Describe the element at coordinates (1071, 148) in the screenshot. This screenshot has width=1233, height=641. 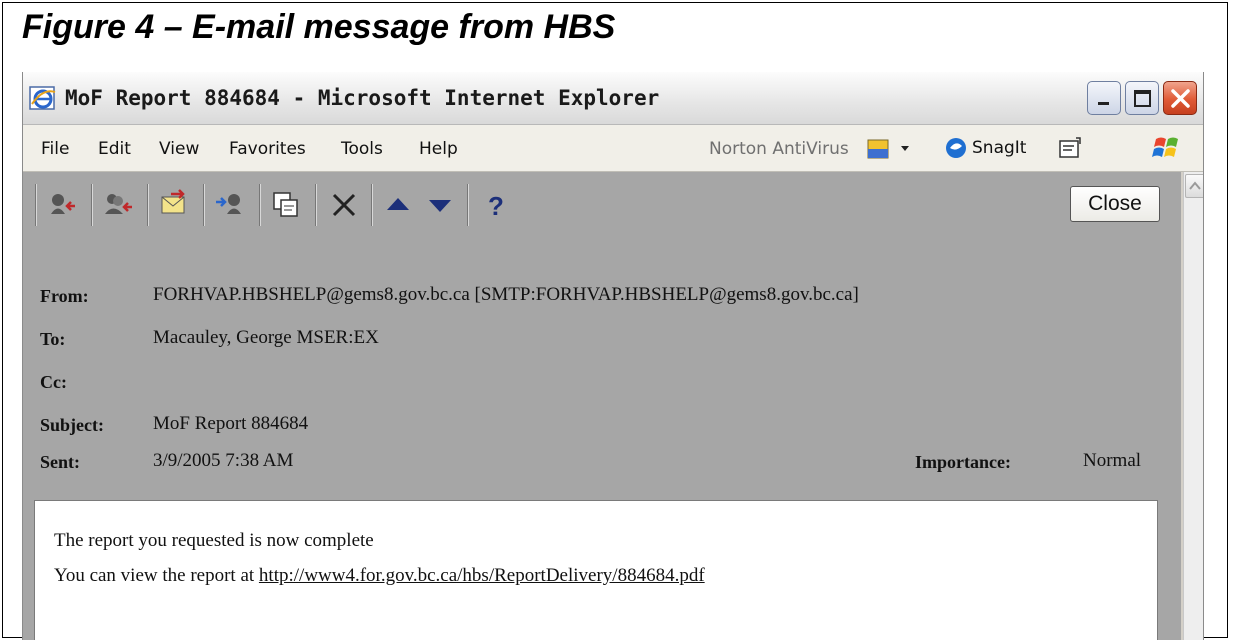
I see `snagit-capture-icon` at that location.